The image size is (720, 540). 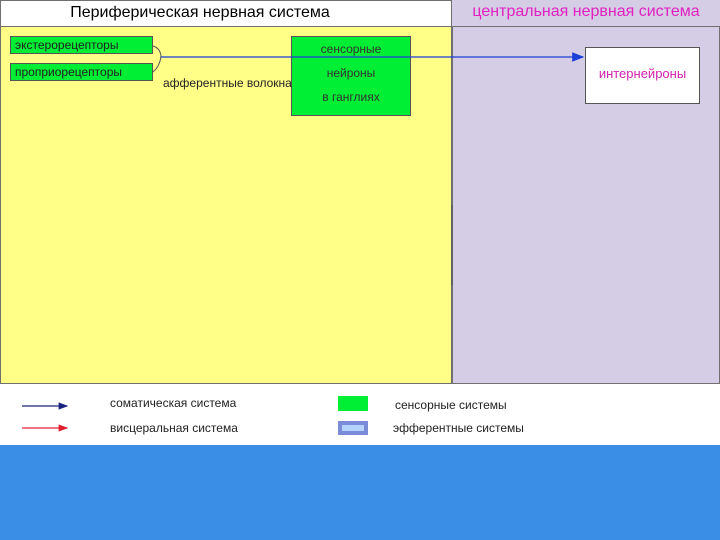 I want to click on legend-sensory-label: сенсорные системы, so click(x=451, y=405).